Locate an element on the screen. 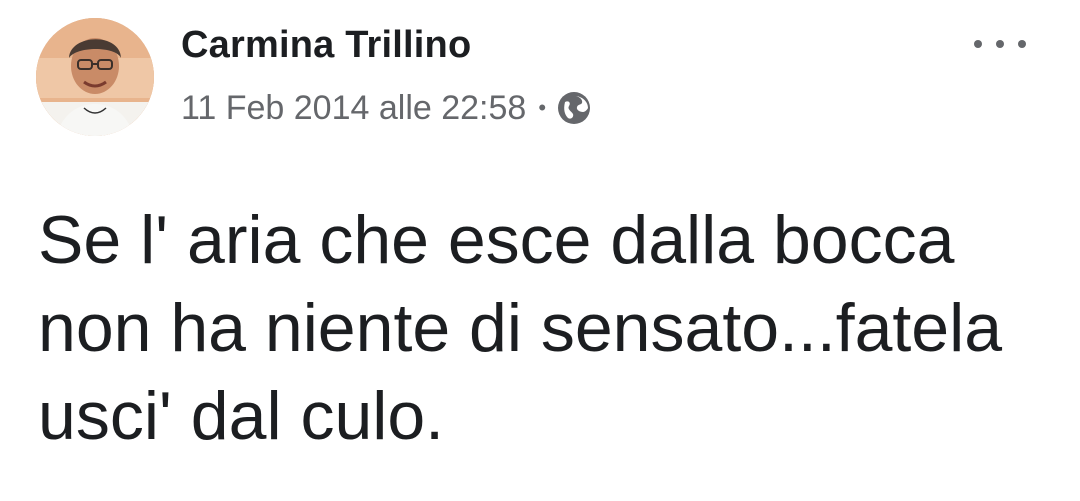  more-options-icon is located at coordinates (978, 44).